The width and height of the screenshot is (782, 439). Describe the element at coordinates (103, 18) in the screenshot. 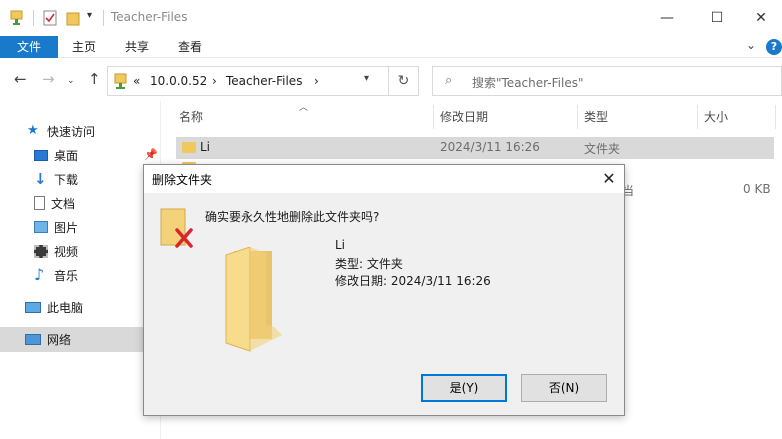

I see `title-separator` at that location.